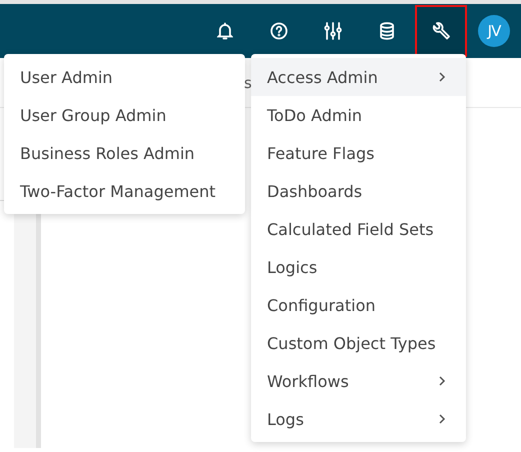  I want to click on wrench-icon, so click(441, 31).